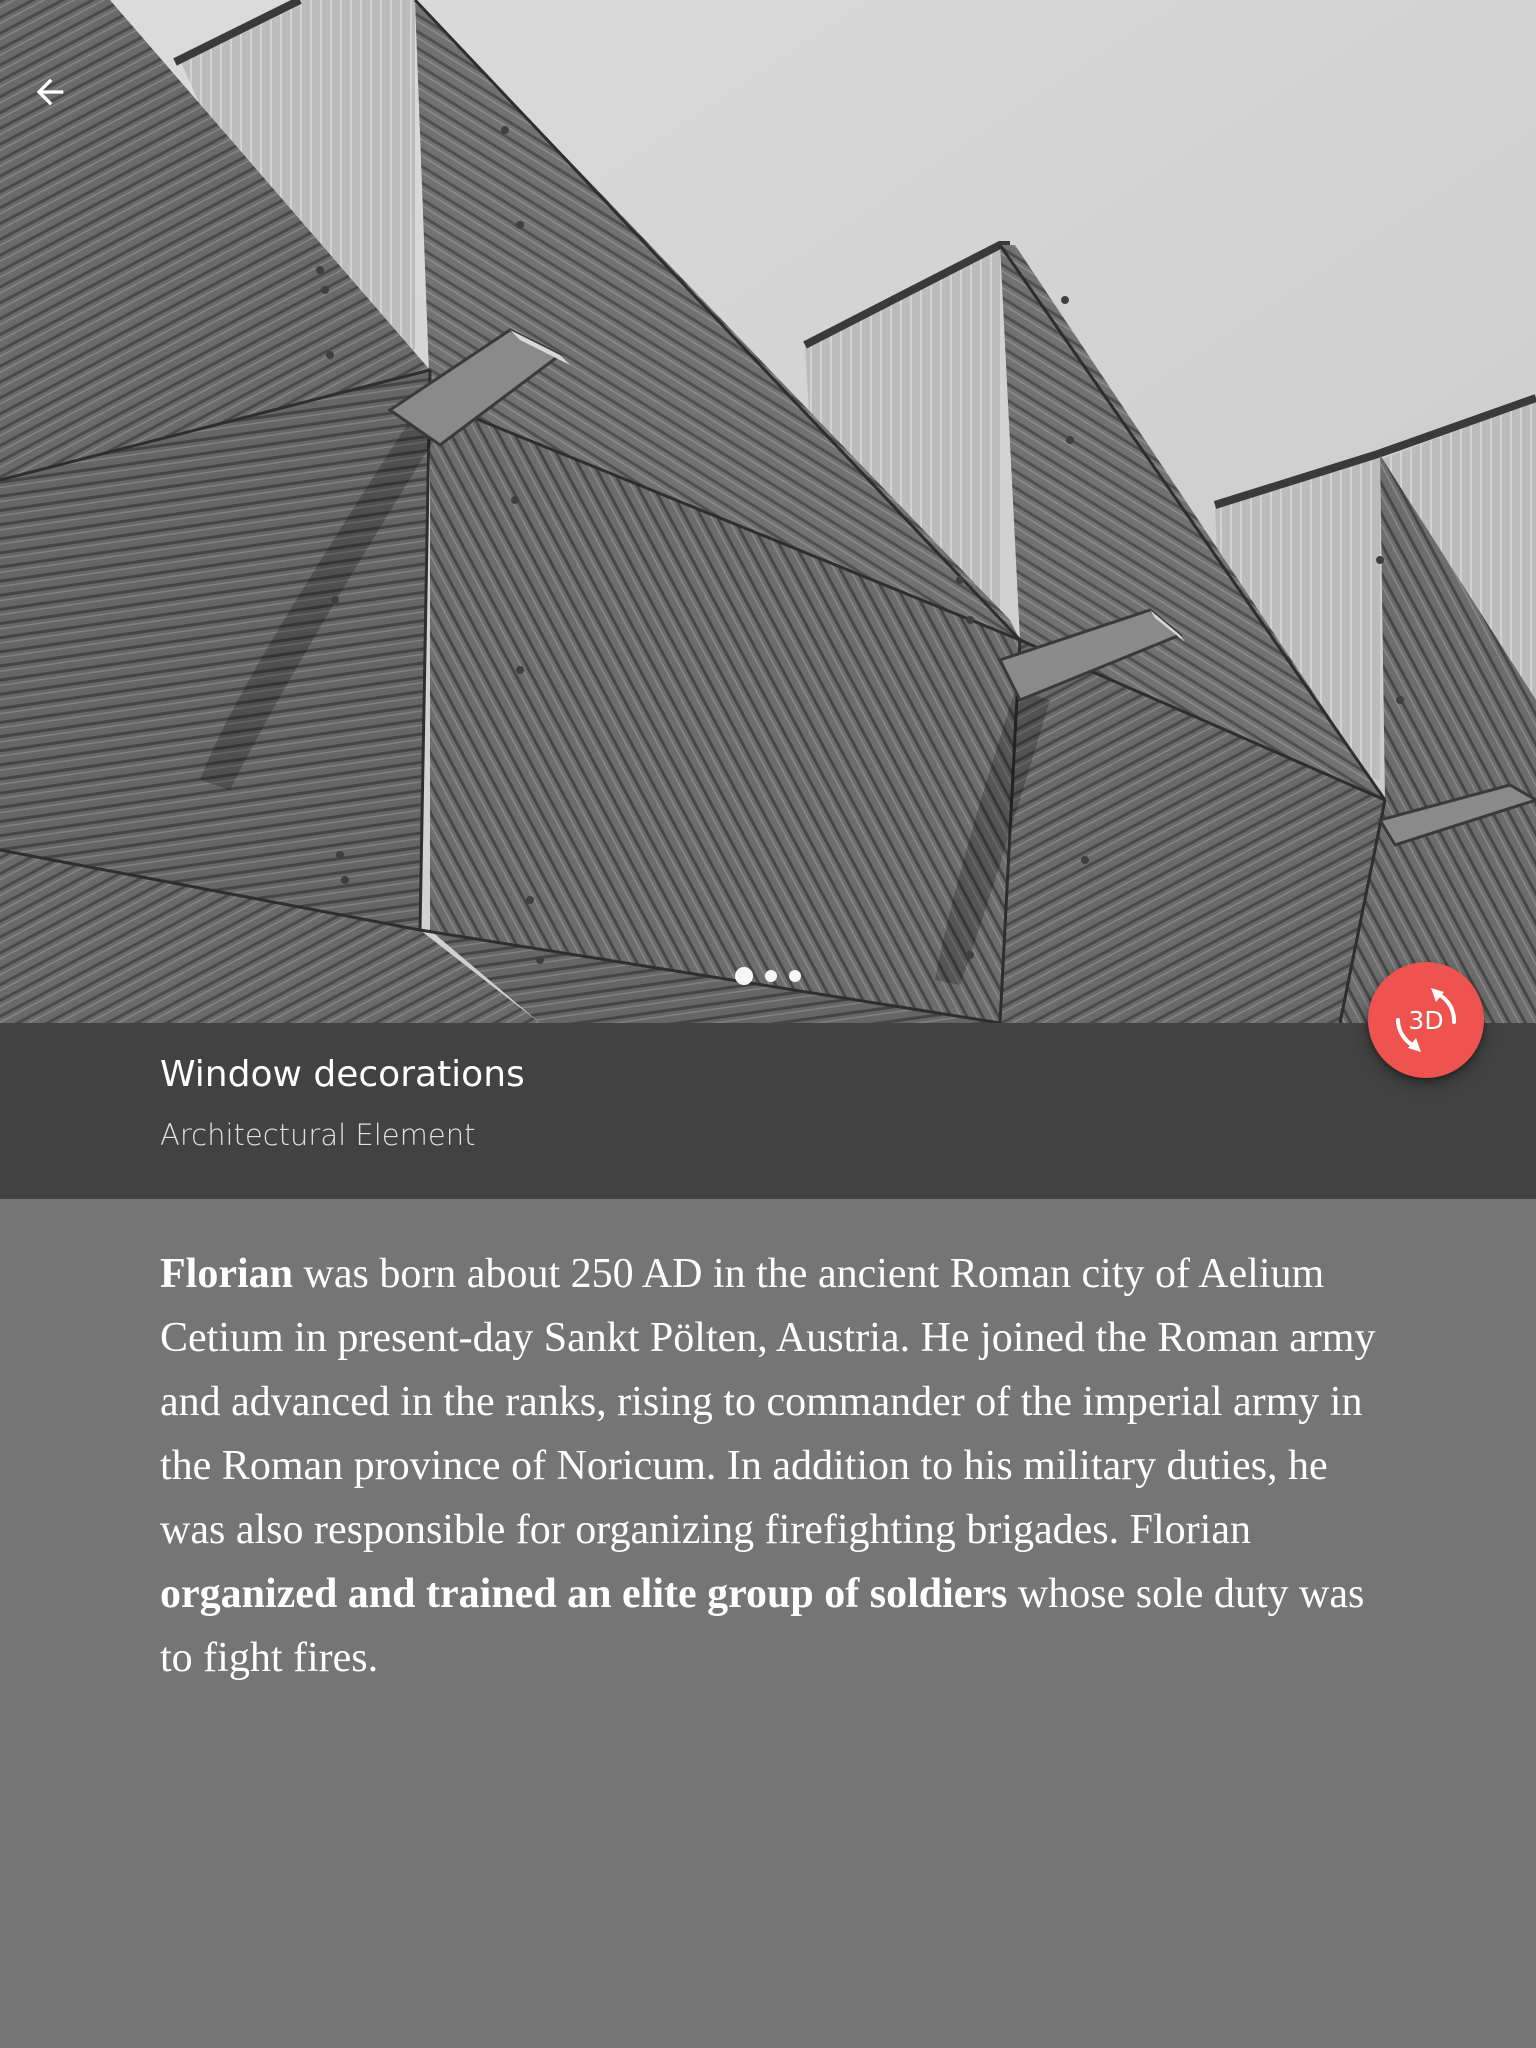  I want to click on 3d-rotation-icon: 3D, so click(1426, 1020).